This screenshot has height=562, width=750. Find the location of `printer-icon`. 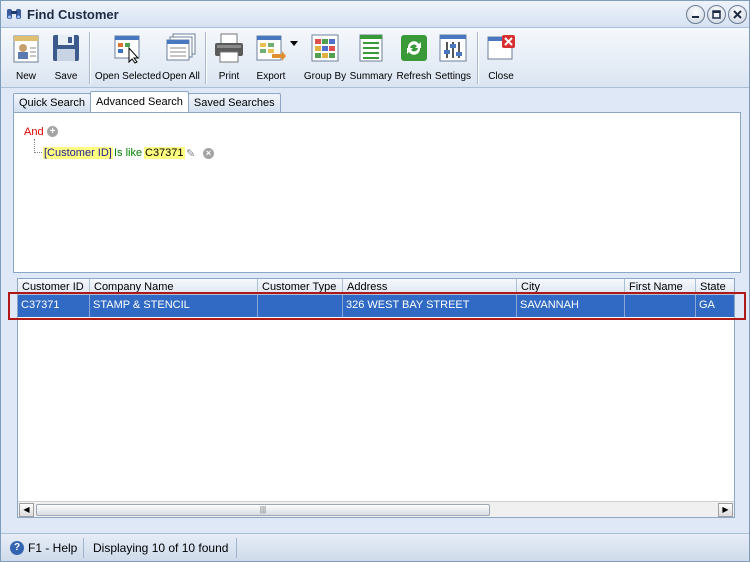

printer-icon is located at coordinates (229, 48).